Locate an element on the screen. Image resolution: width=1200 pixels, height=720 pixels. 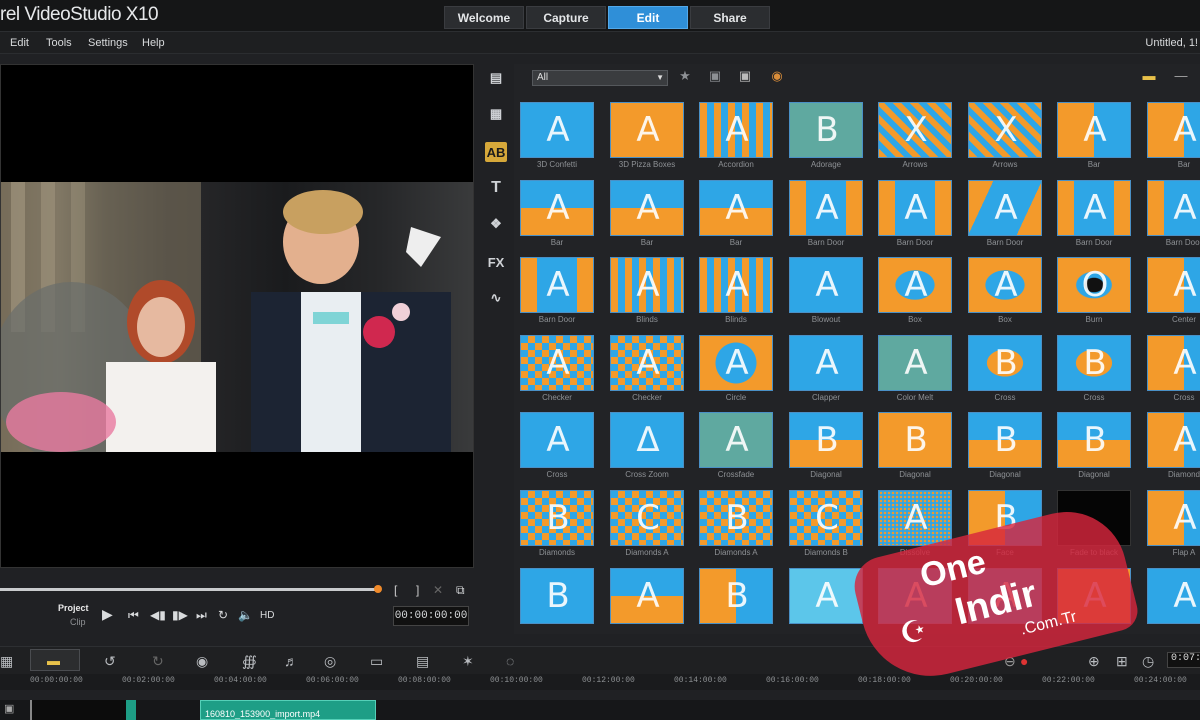
tab-capture: Capture is located at coordinates (566, 17).